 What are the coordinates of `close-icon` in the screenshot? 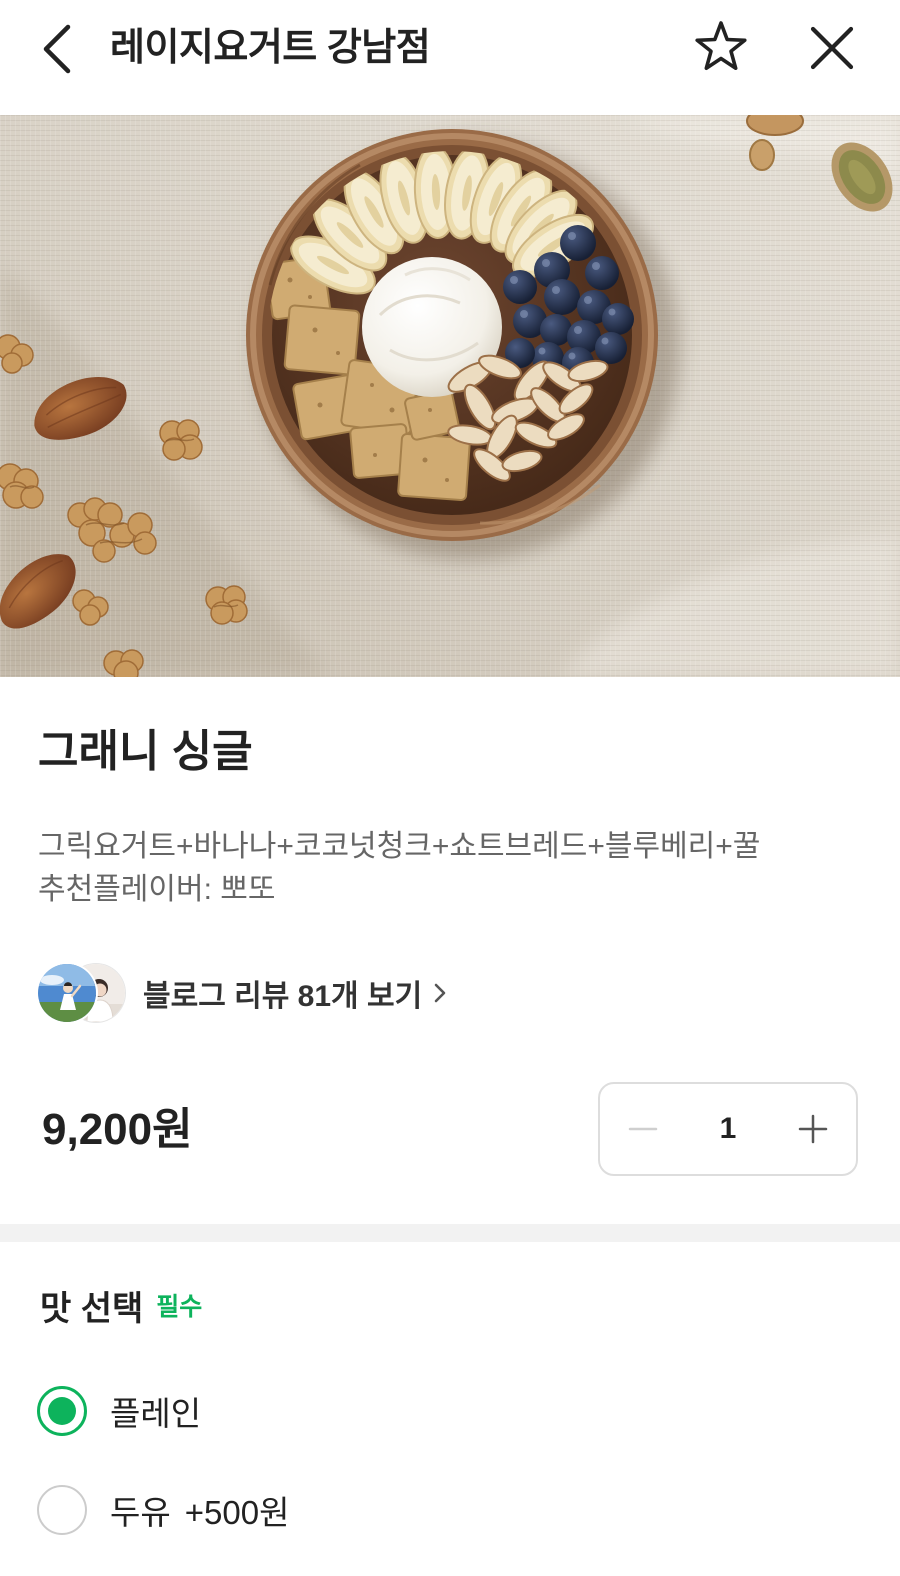 It's located at (832, 48).